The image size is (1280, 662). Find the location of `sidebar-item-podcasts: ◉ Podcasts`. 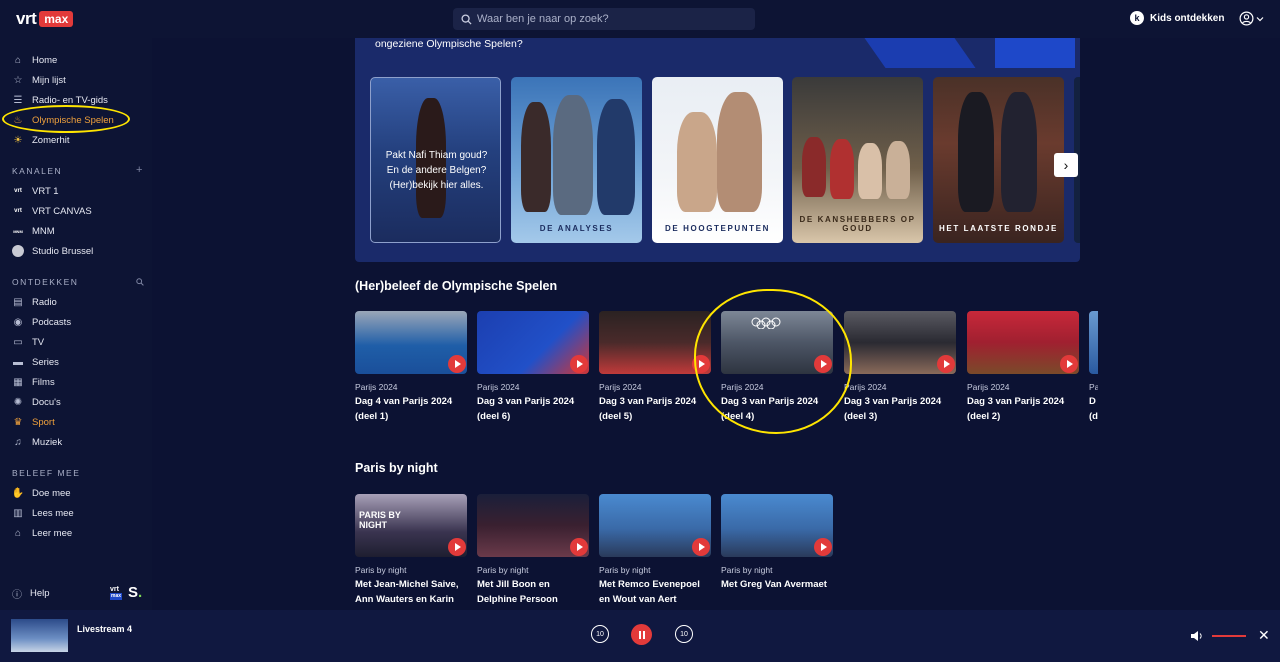

sidebar-item-podcasts: ◉ Podcasts is located at coordinates (41, 322).